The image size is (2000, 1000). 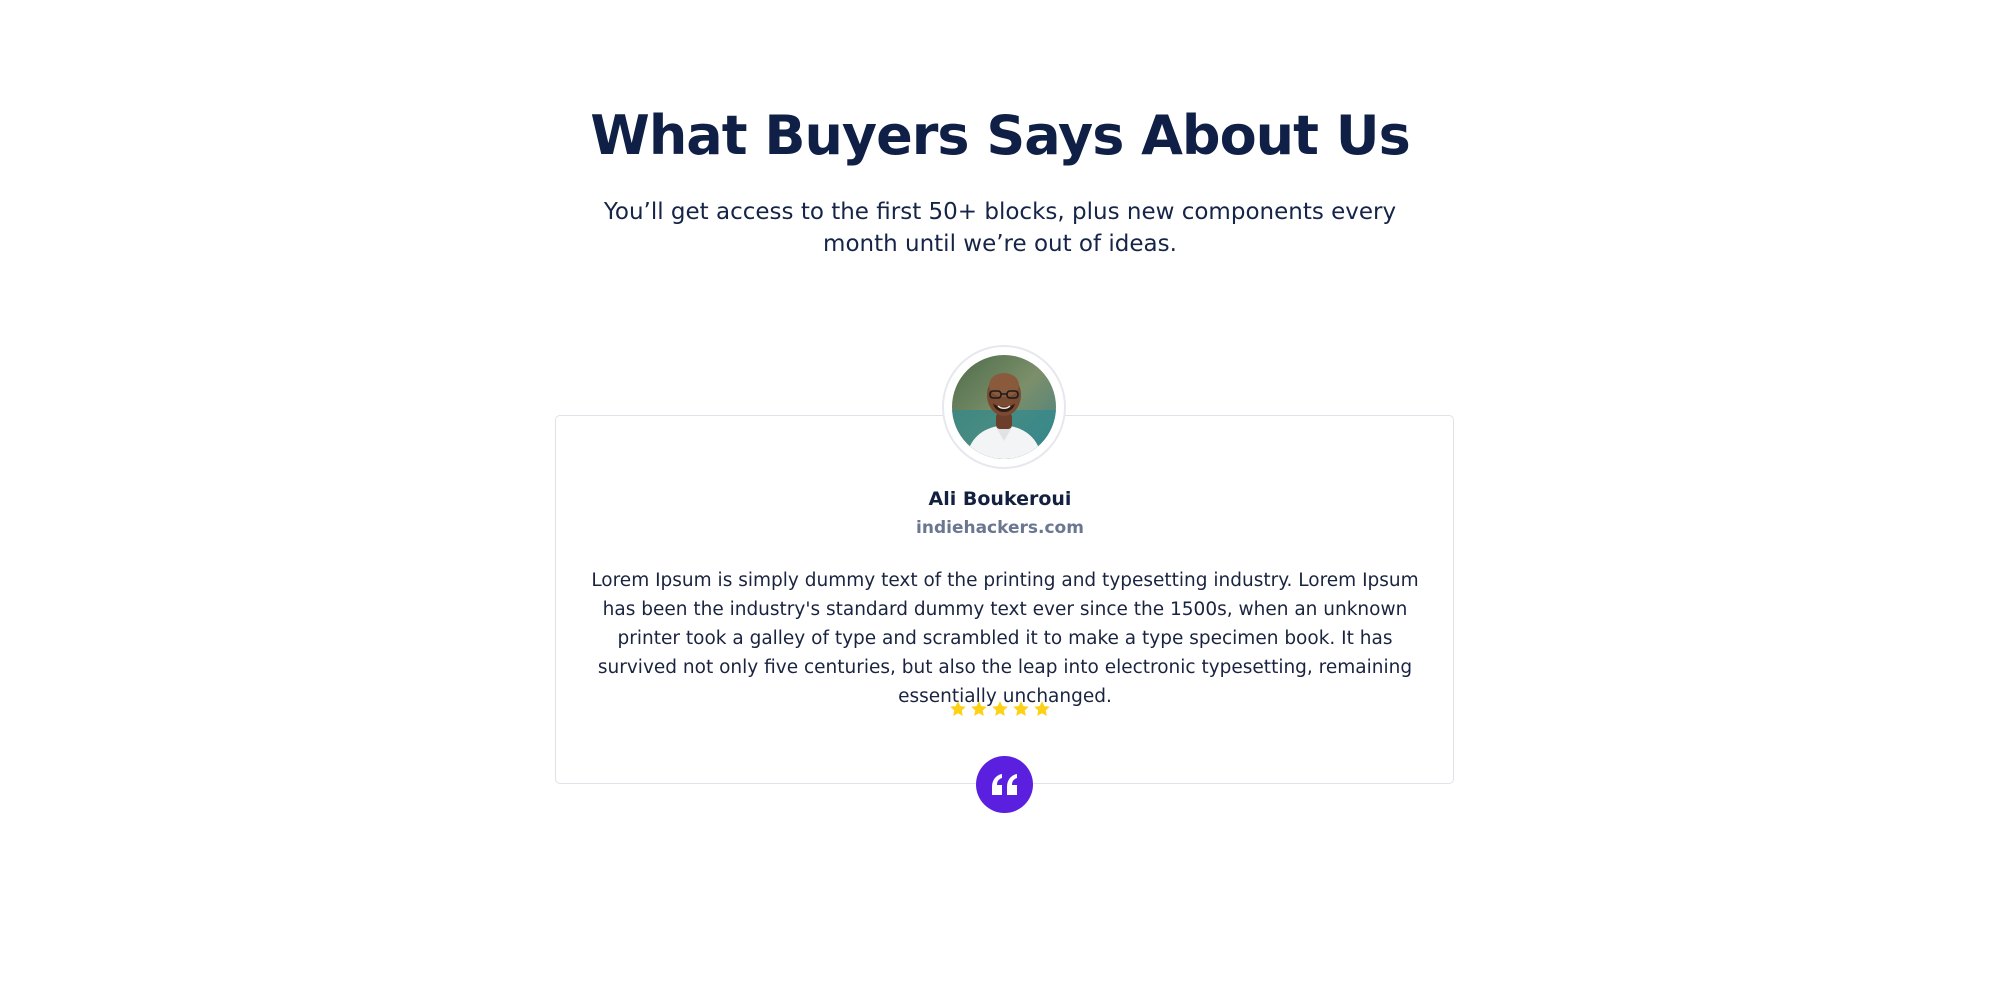 What do you see at coordinates (1000, 528) in the screenshot?
I see `reviewer-website: indiehackers.com` at bounding box center [1000, 528].